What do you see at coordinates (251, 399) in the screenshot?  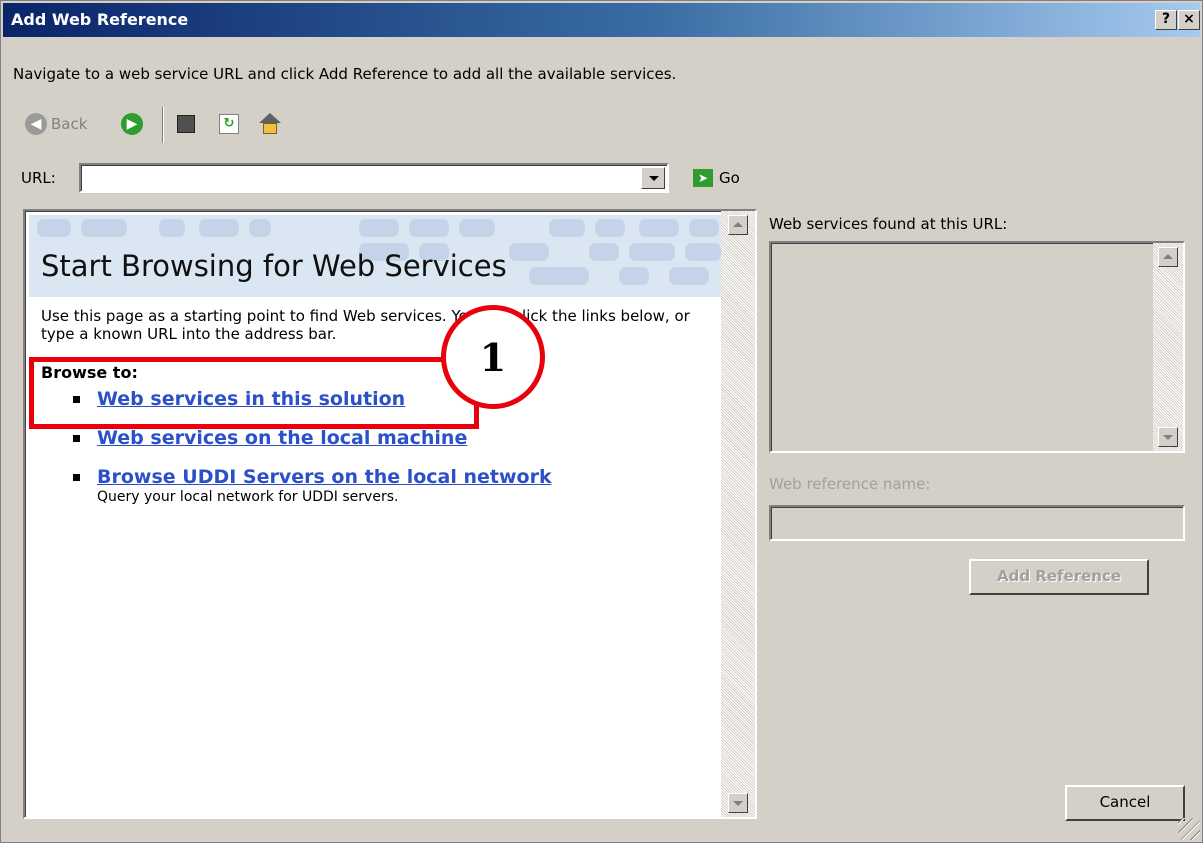 I see `link-web-services-solution: Web services in this solution` at bounding box center [251, 399].